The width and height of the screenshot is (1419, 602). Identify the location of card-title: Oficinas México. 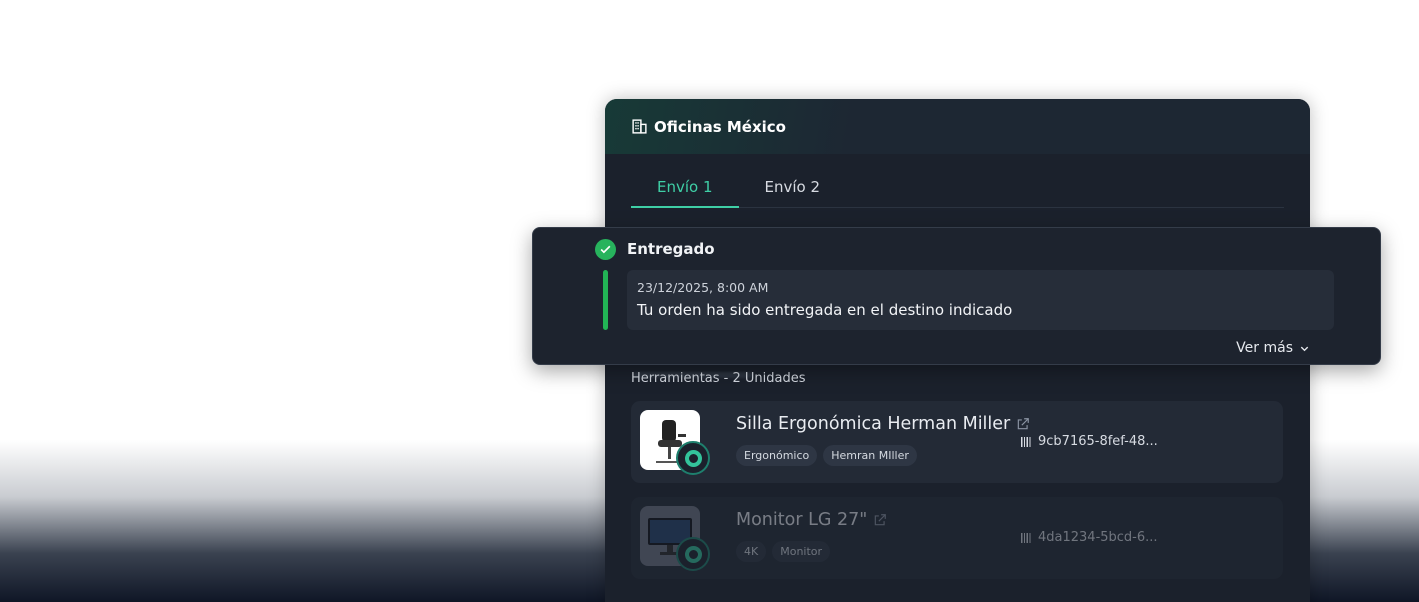
(720, 126).